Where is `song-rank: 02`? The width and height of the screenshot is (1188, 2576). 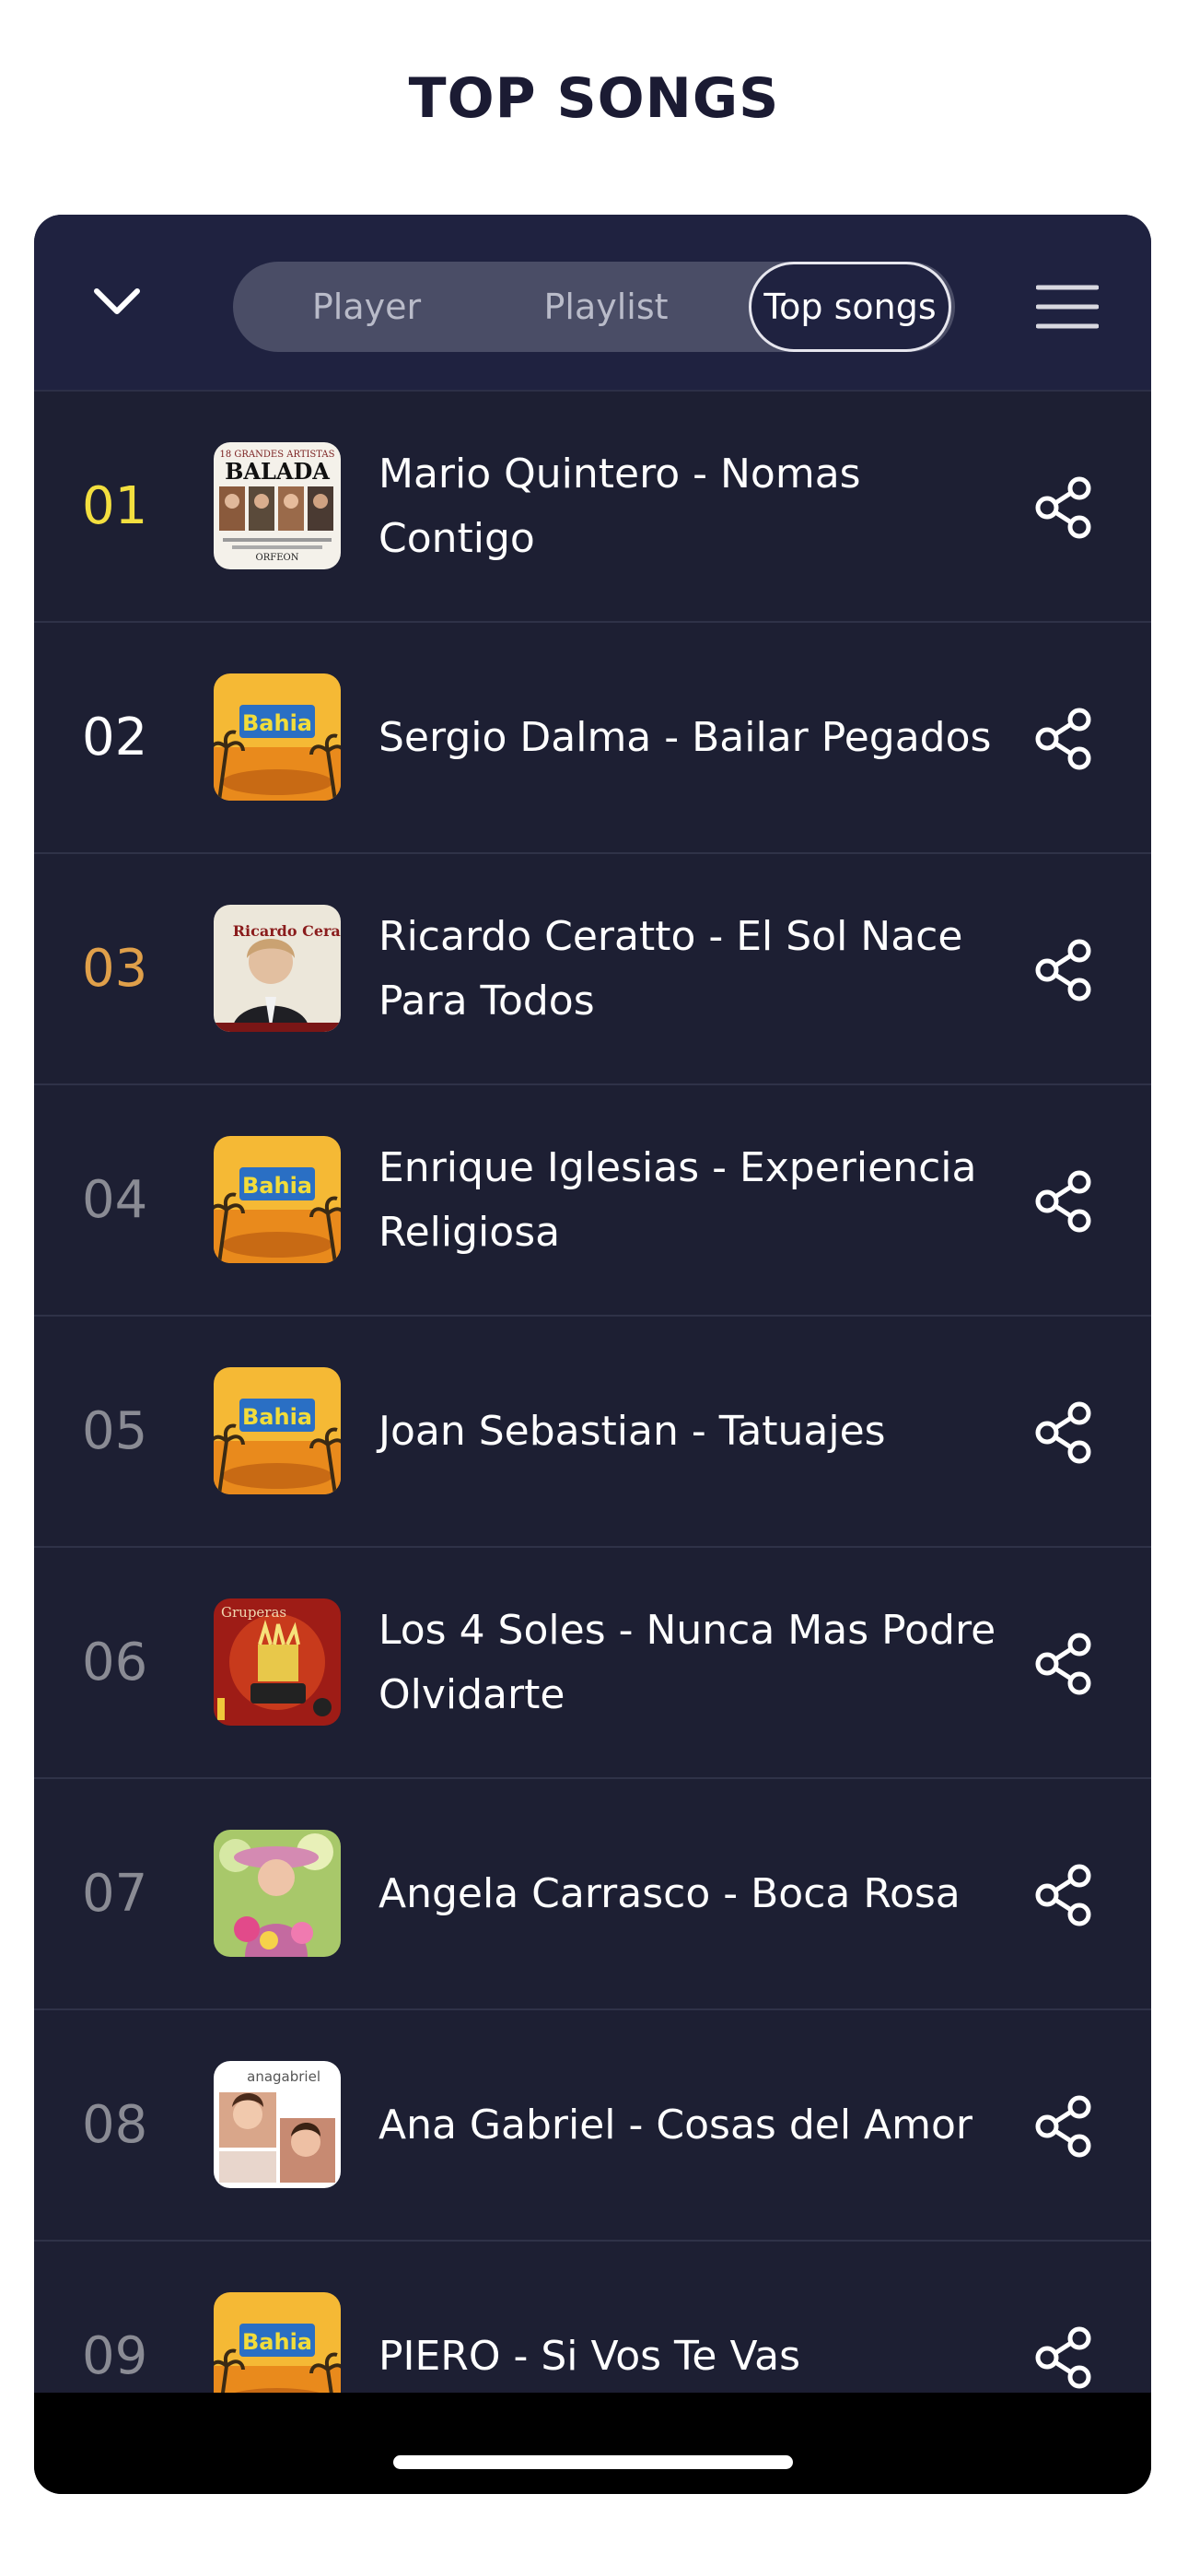 song-rank: 02 is located at coordinates (115, 737).